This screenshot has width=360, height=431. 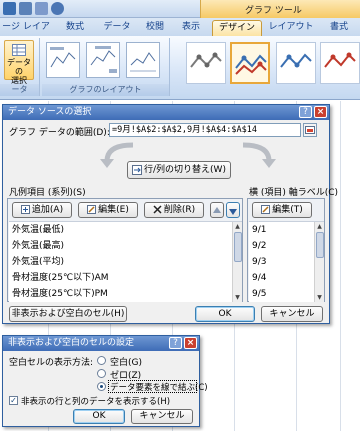 What do you see at coordinates (258, 294) in the screenshot?
I see `list-item: 9/5` at bounding box center [258, 294].